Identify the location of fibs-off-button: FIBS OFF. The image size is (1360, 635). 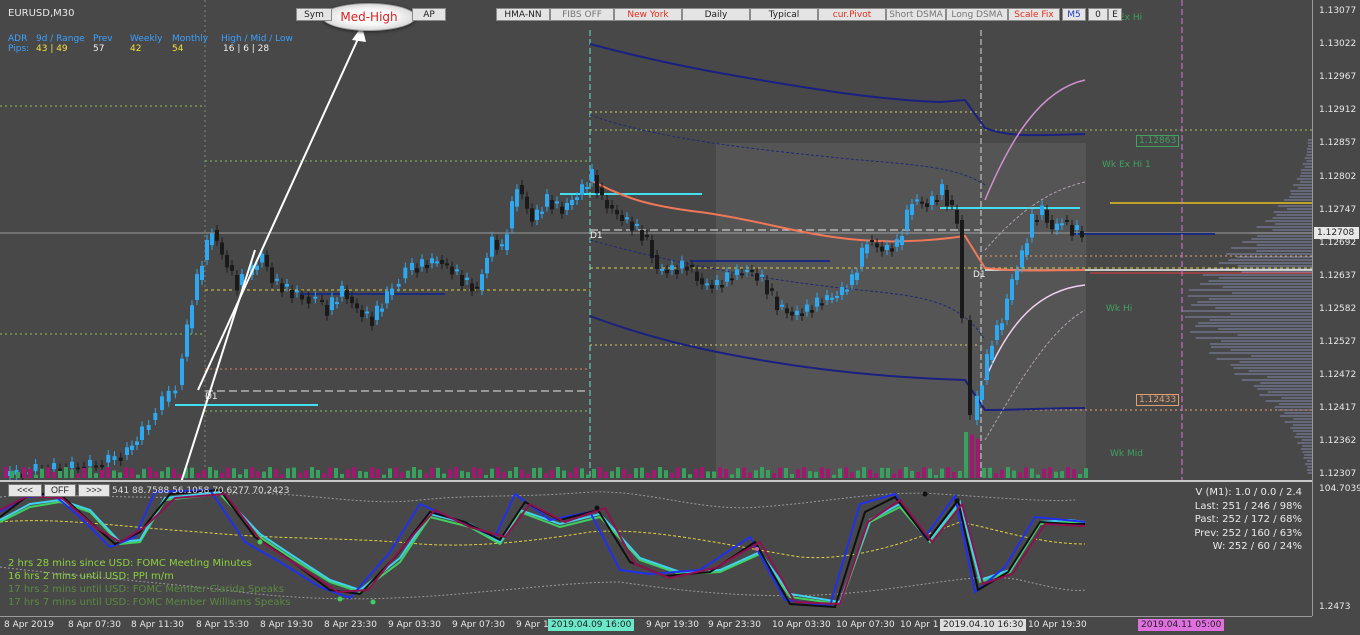
(582, 14).